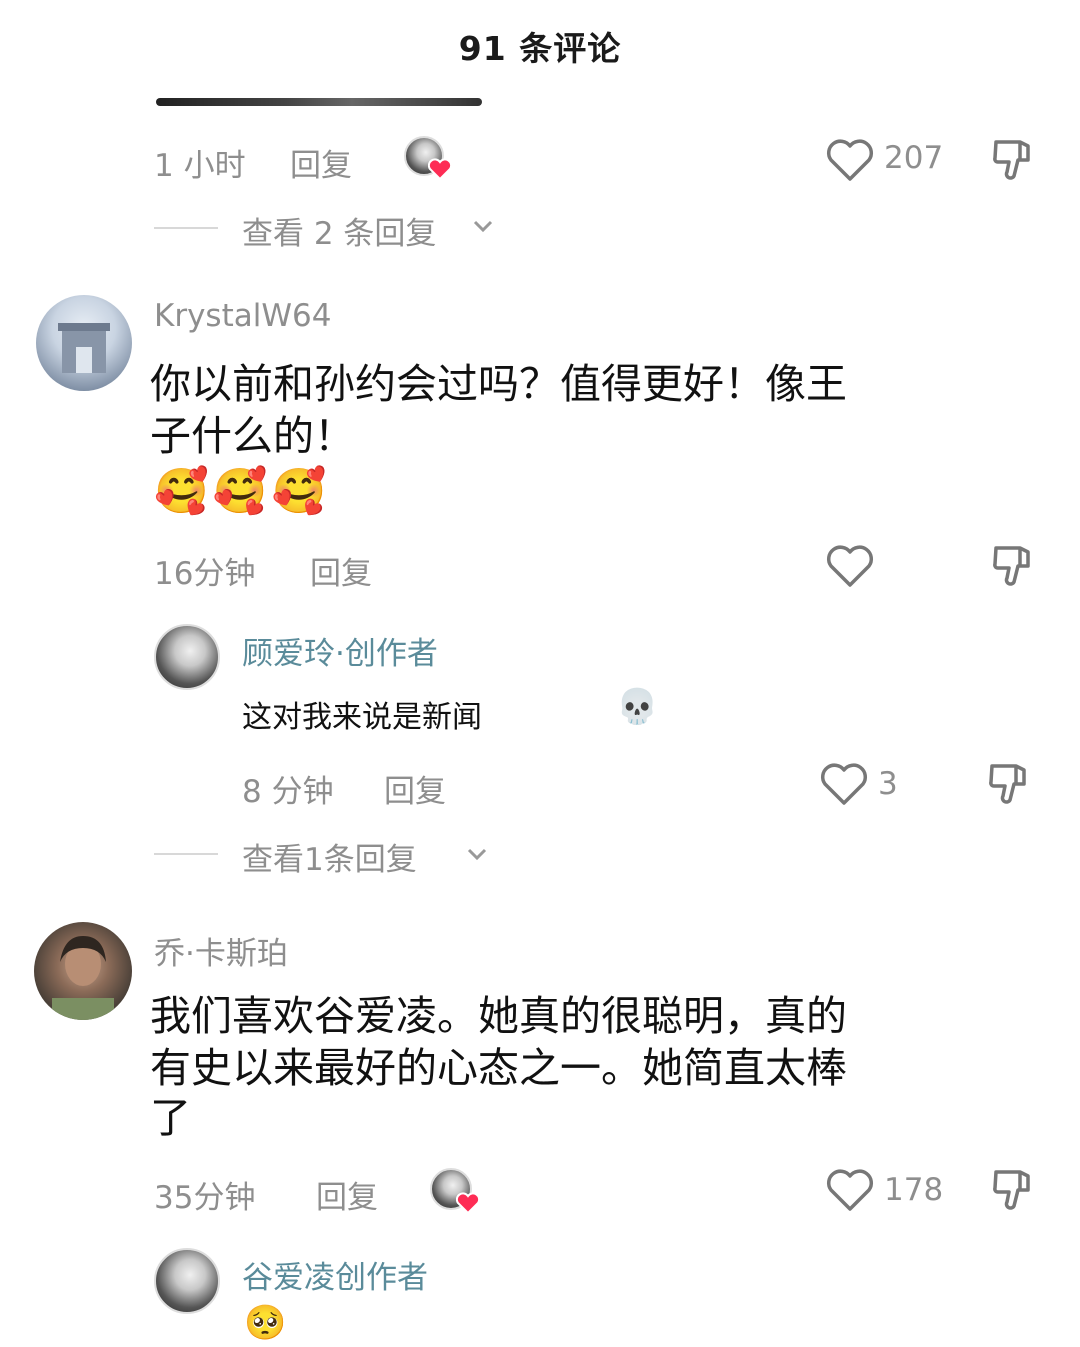 This screenshot has height=1347, width=1080. I want to click on like-count: 207, so click(914, 158).